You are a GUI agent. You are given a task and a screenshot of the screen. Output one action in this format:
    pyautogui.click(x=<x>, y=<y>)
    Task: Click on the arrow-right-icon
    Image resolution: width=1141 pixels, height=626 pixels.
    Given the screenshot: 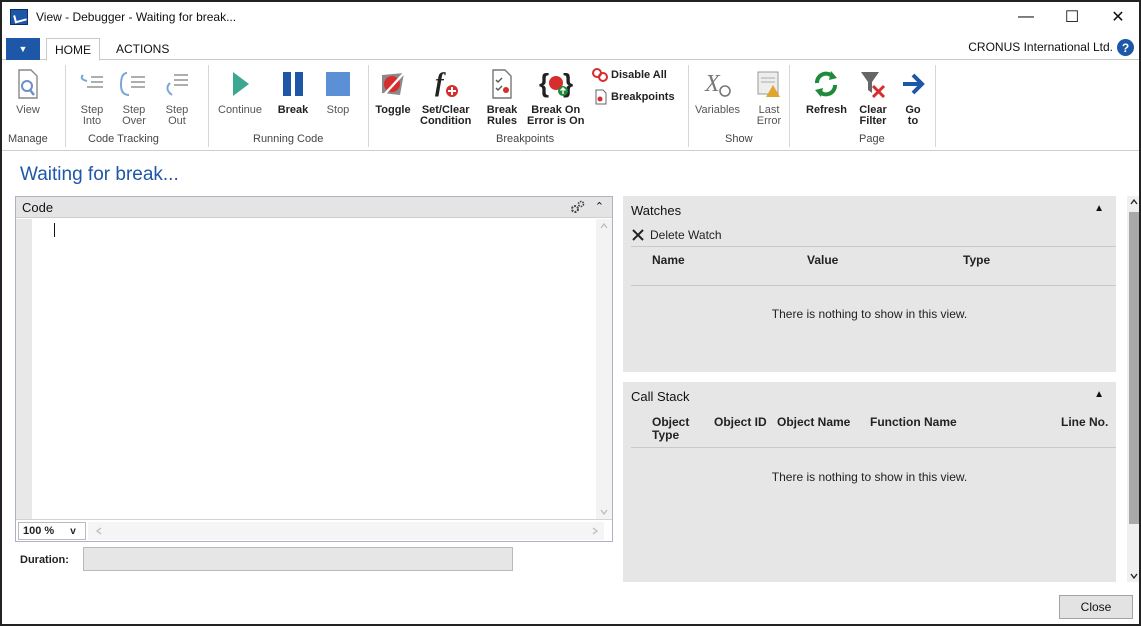 What is the action you would take?
    pyautogui.click(x=913, y=84)
    